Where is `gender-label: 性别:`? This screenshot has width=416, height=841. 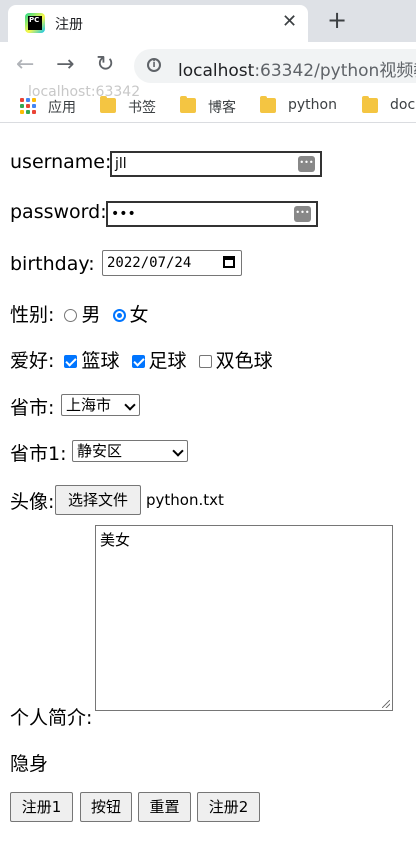
gender-label: 性别: is located at coordinates (32, 315).